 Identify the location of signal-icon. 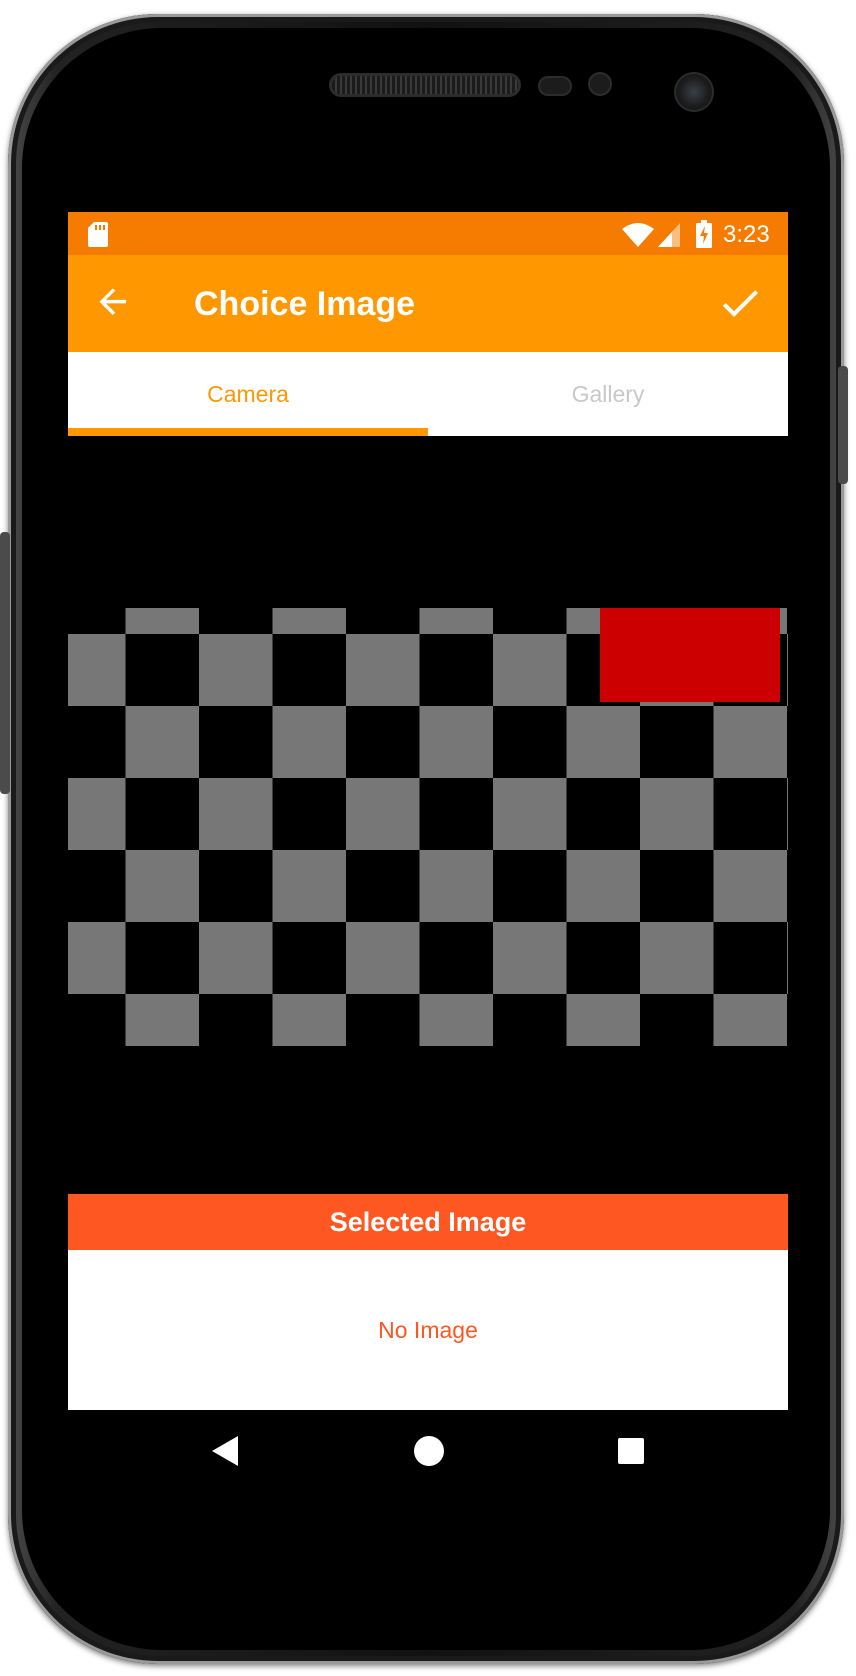
(669, 235).